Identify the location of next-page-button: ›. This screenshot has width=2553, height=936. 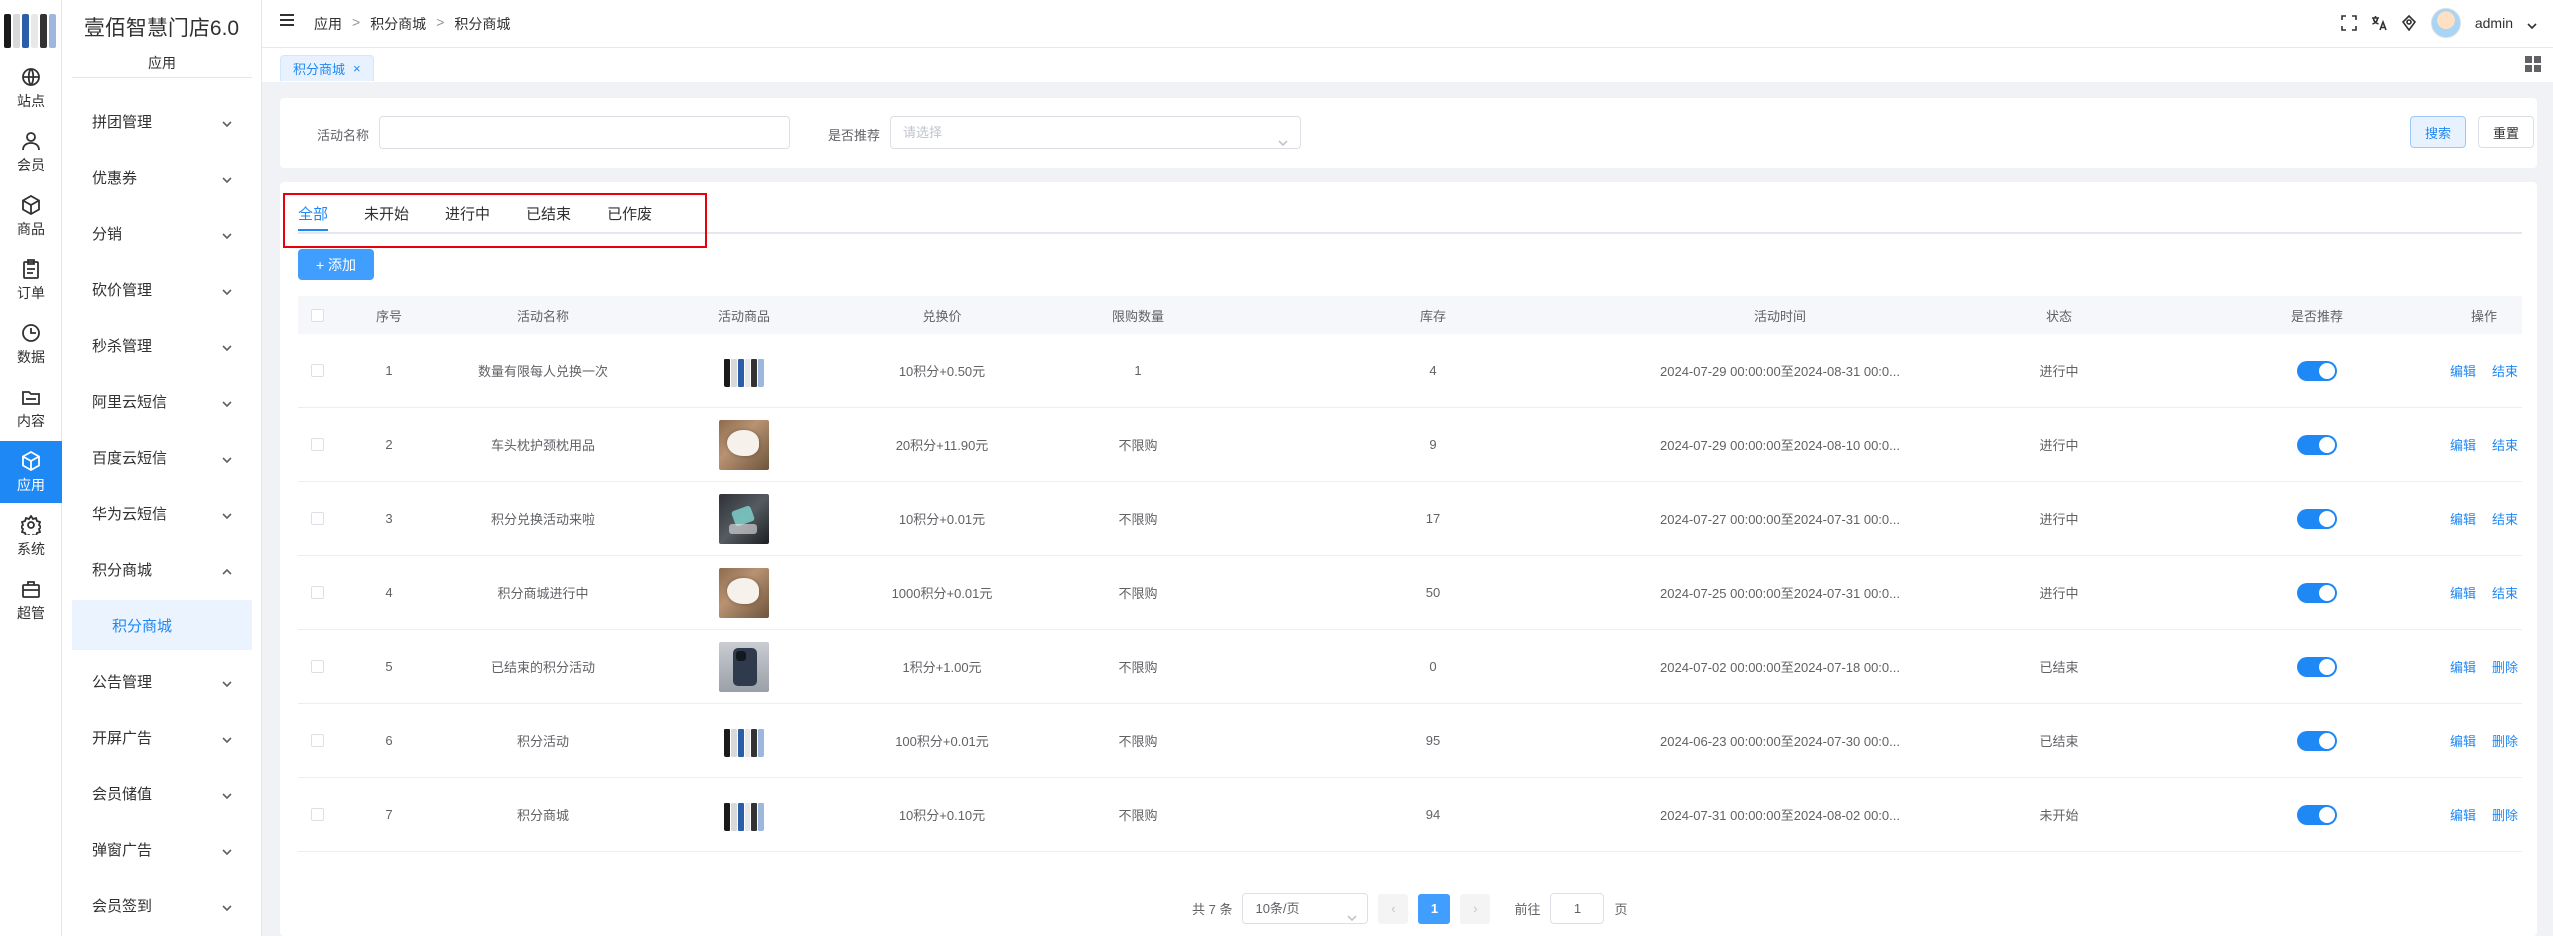
(1475, 908).